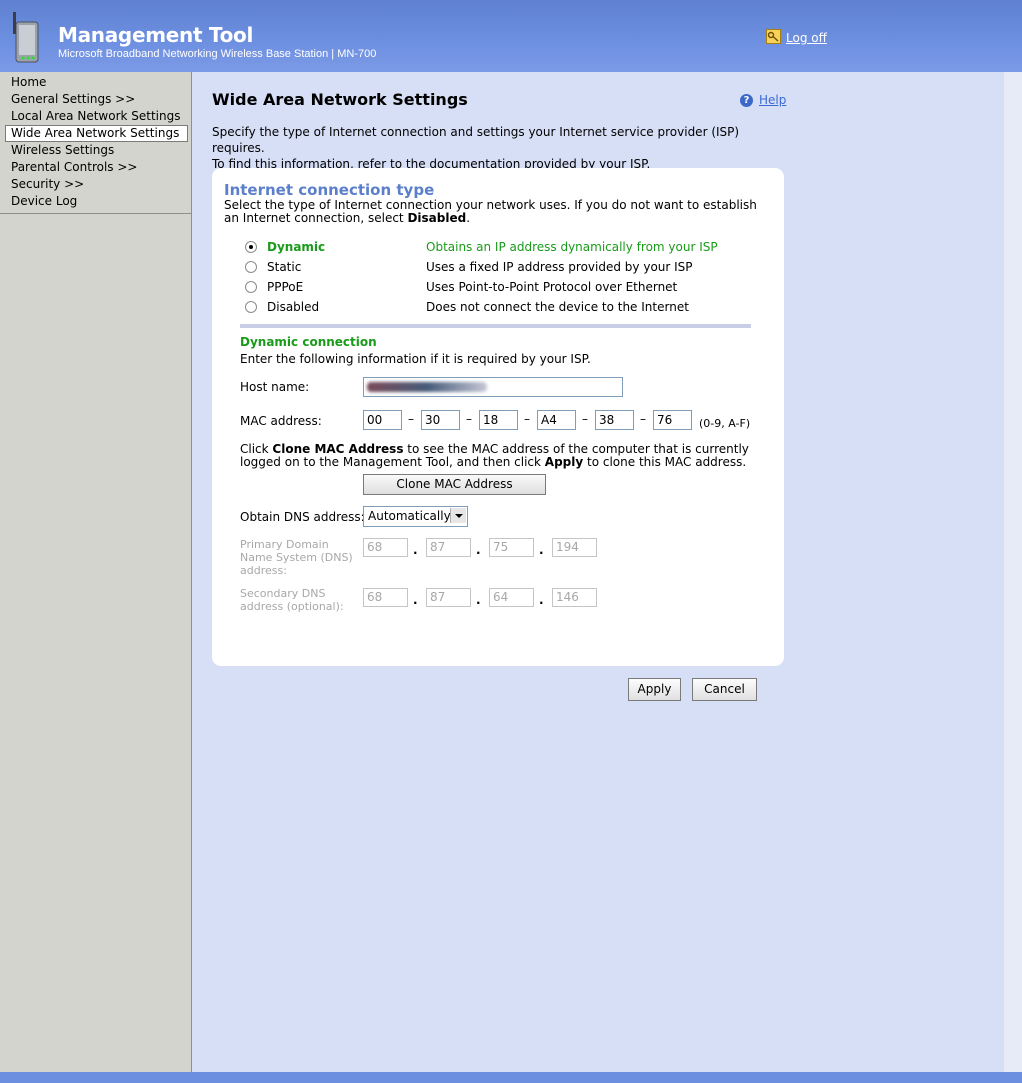  I want to click on primary-dns-octet-3: 75, so click(511, 547).